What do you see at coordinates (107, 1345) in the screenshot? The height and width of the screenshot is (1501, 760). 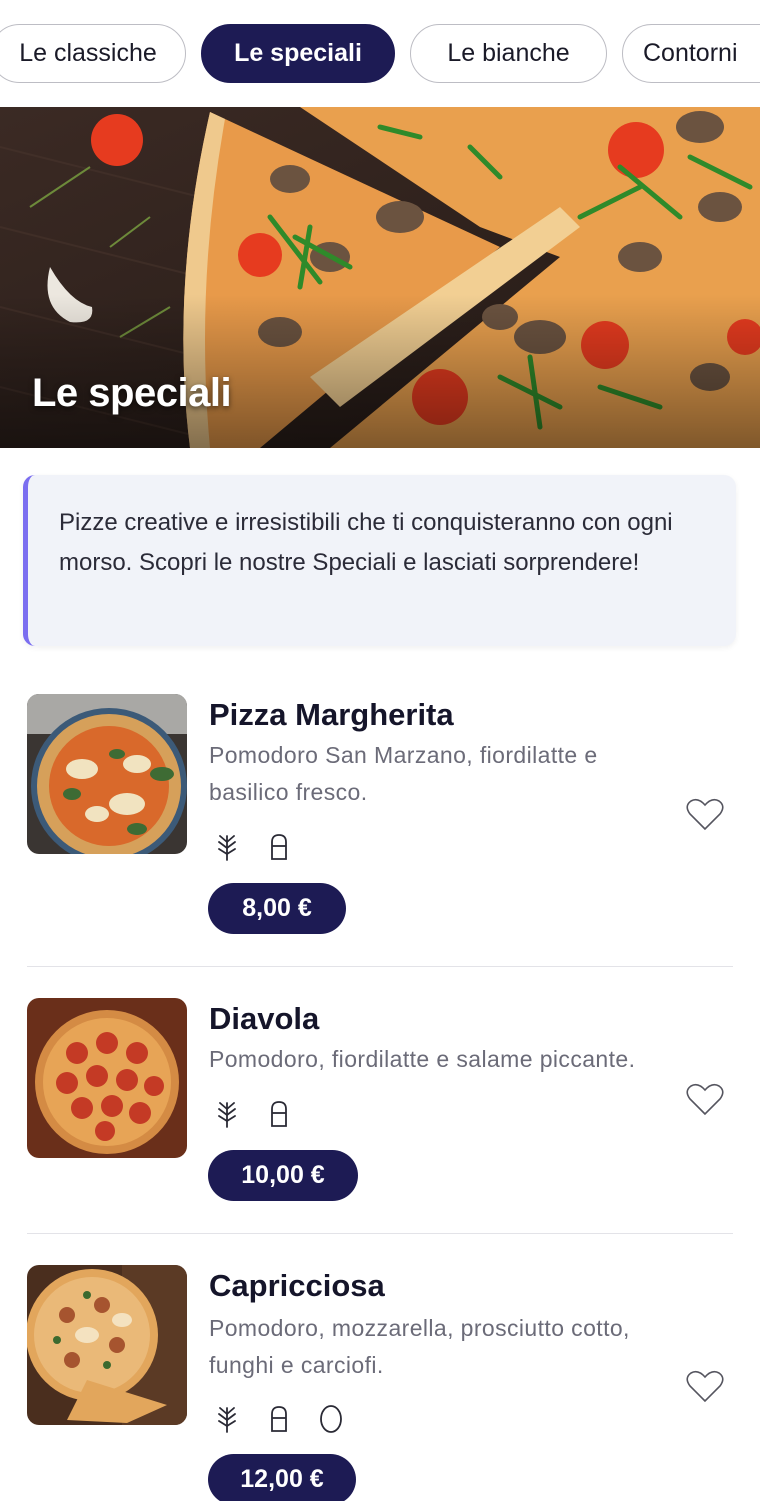 I see `capricciosa-image` at bounding box center [107, 1345].